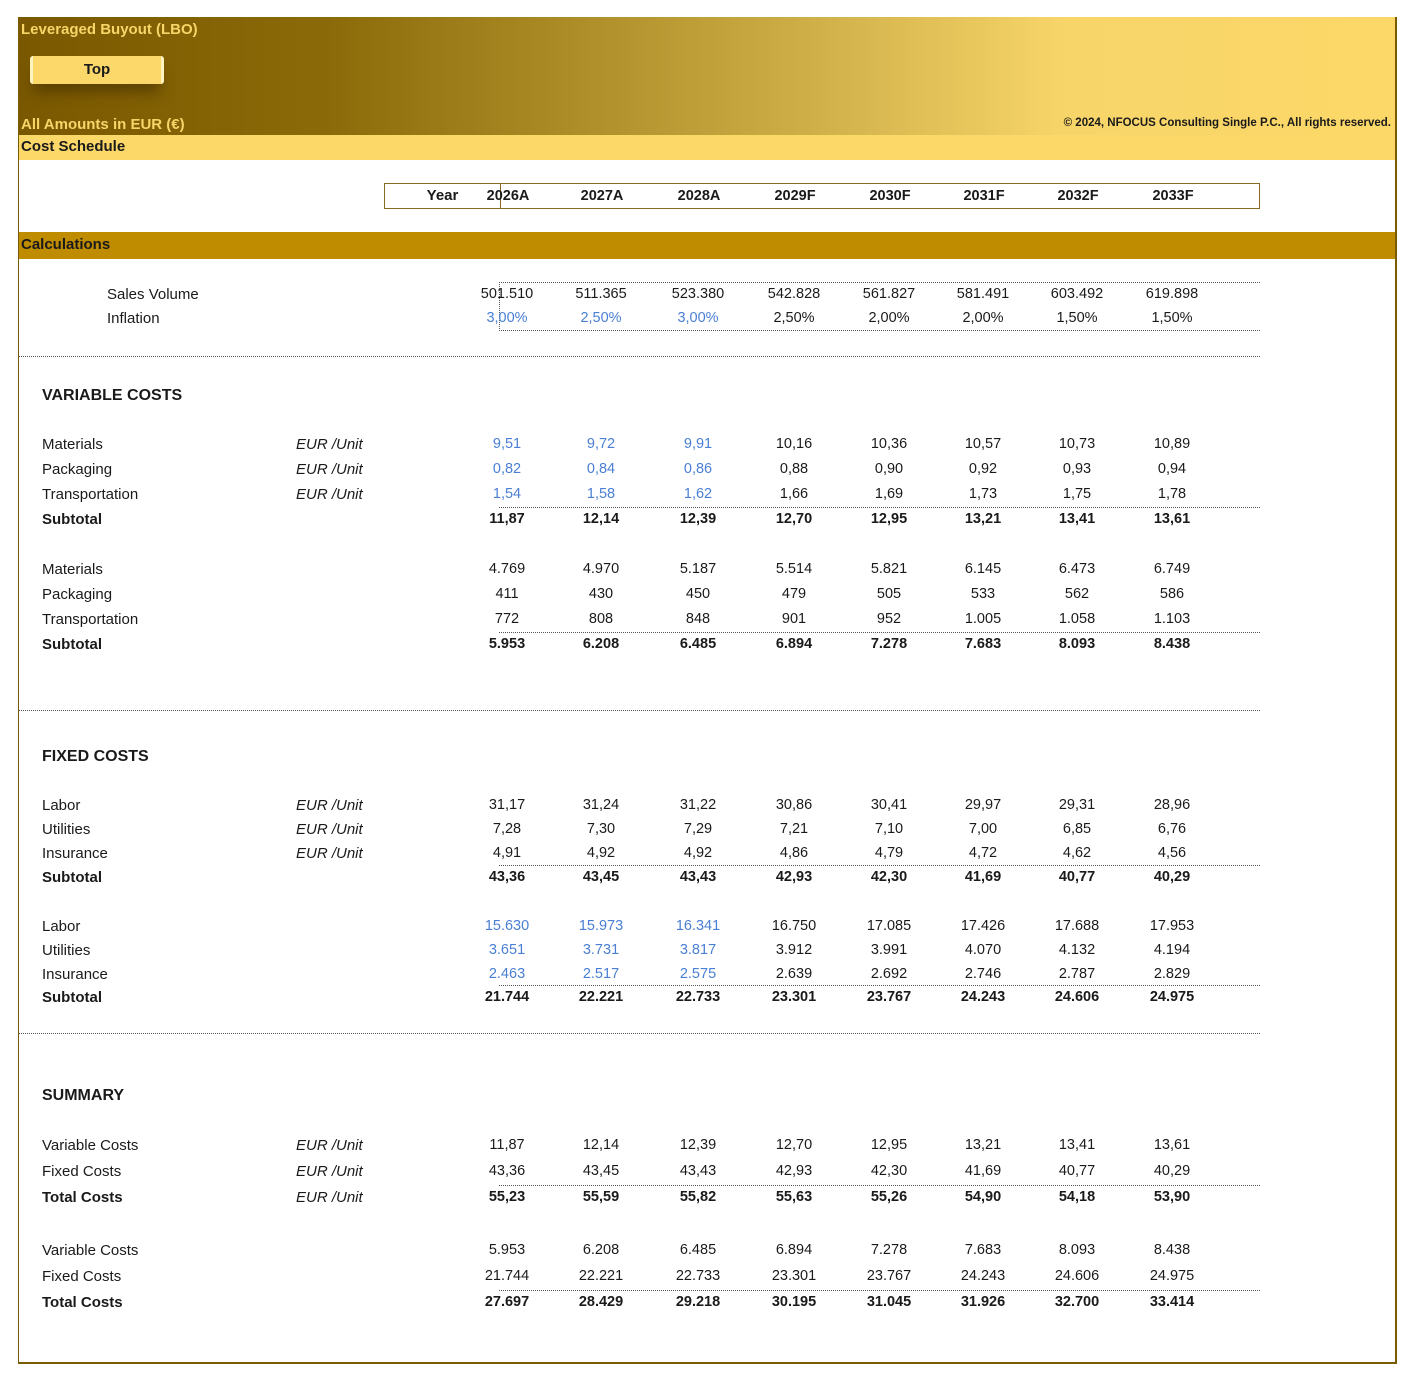  I want to click on input-cell: 1,58, so click(601, 494).